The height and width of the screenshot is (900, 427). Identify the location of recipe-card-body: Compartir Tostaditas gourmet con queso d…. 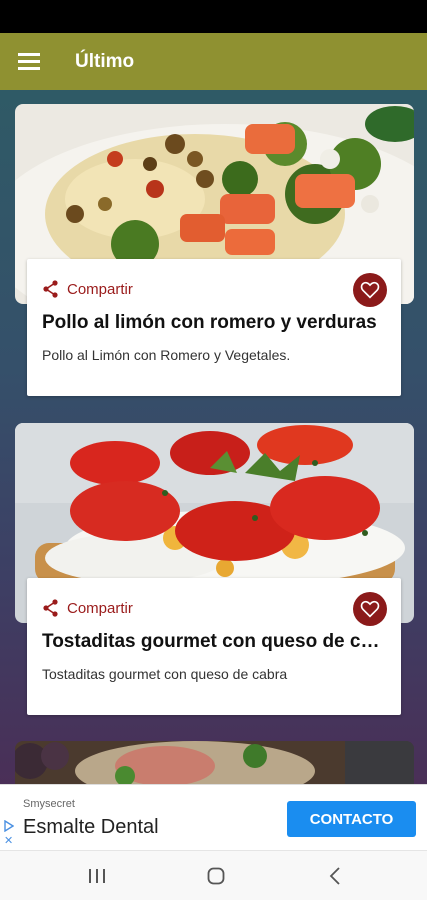
(214, 646).